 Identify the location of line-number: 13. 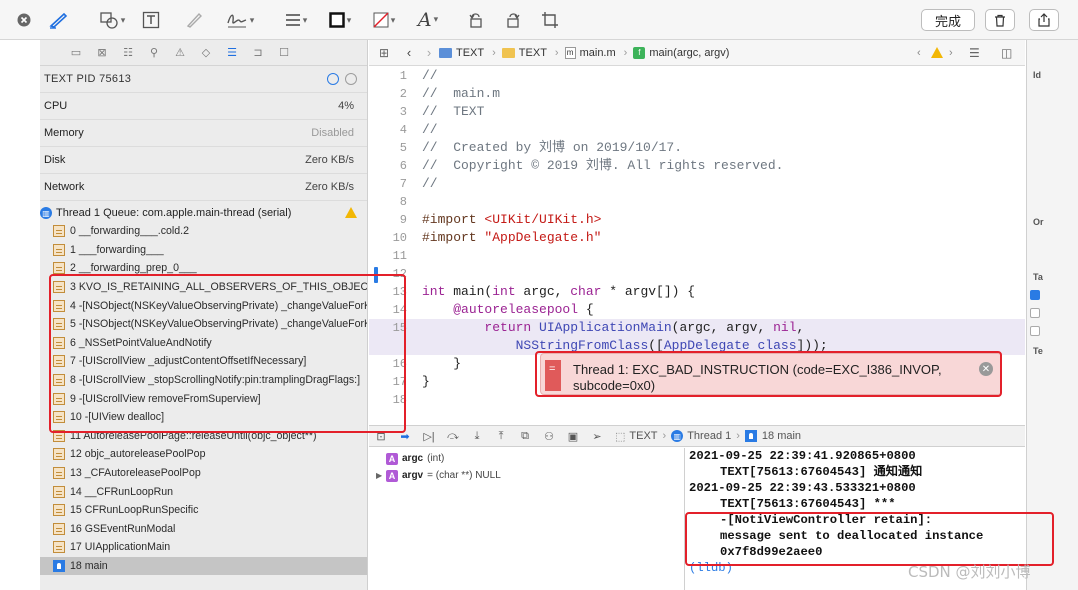
(399, 292).